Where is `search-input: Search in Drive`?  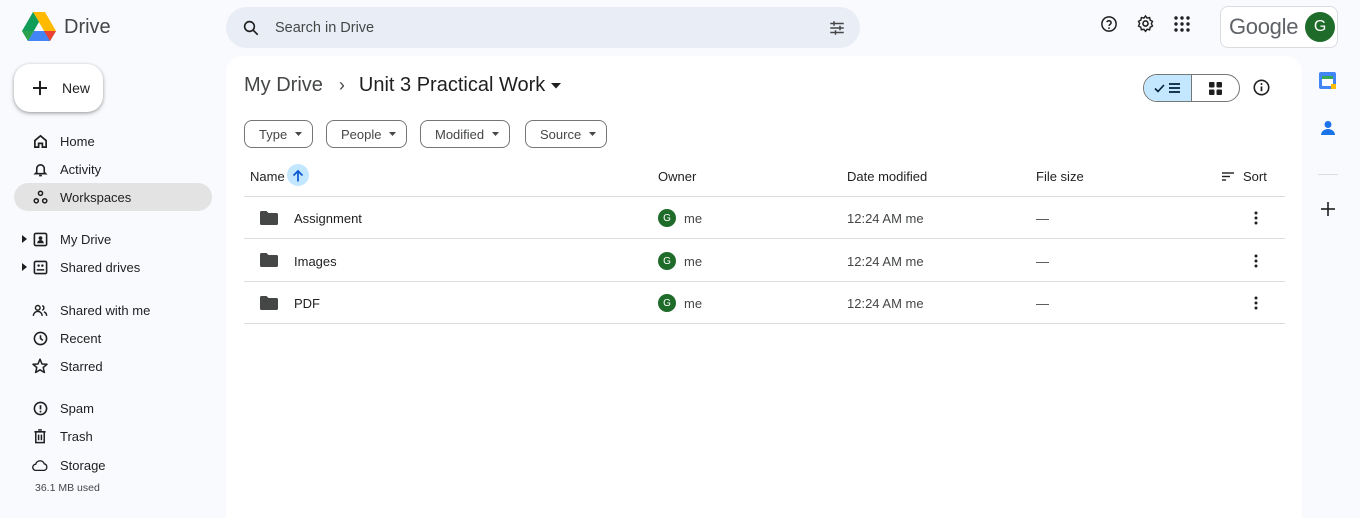 search-input: Search in Drive is located at coordinates (551, 28).